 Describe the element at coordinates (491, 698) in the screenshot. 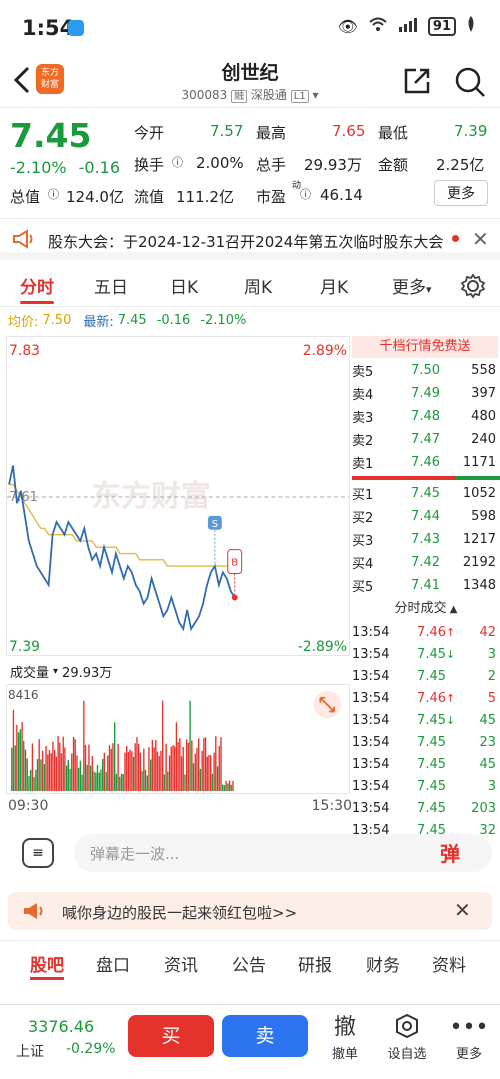

I see `trade-volume: 5` at that location.